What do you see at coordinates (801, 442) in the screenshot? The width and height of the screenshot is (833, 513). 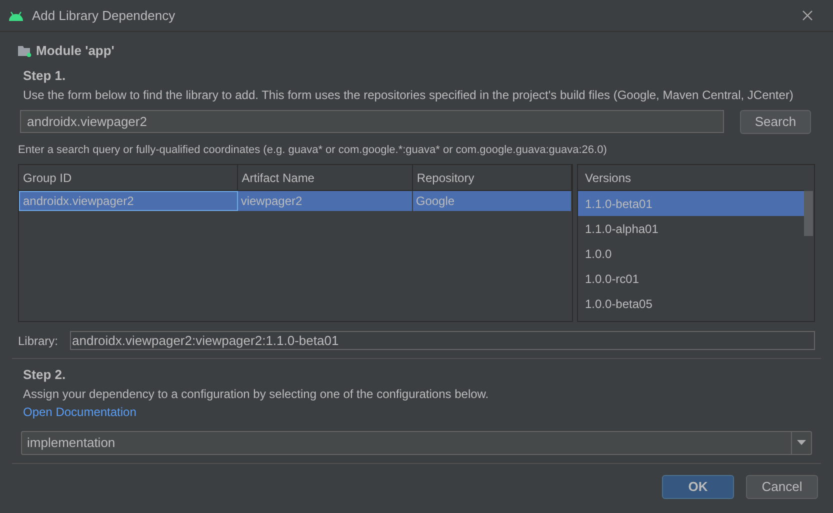 I see `dropdown-arrow-icon` at bounding box center [801, 442].